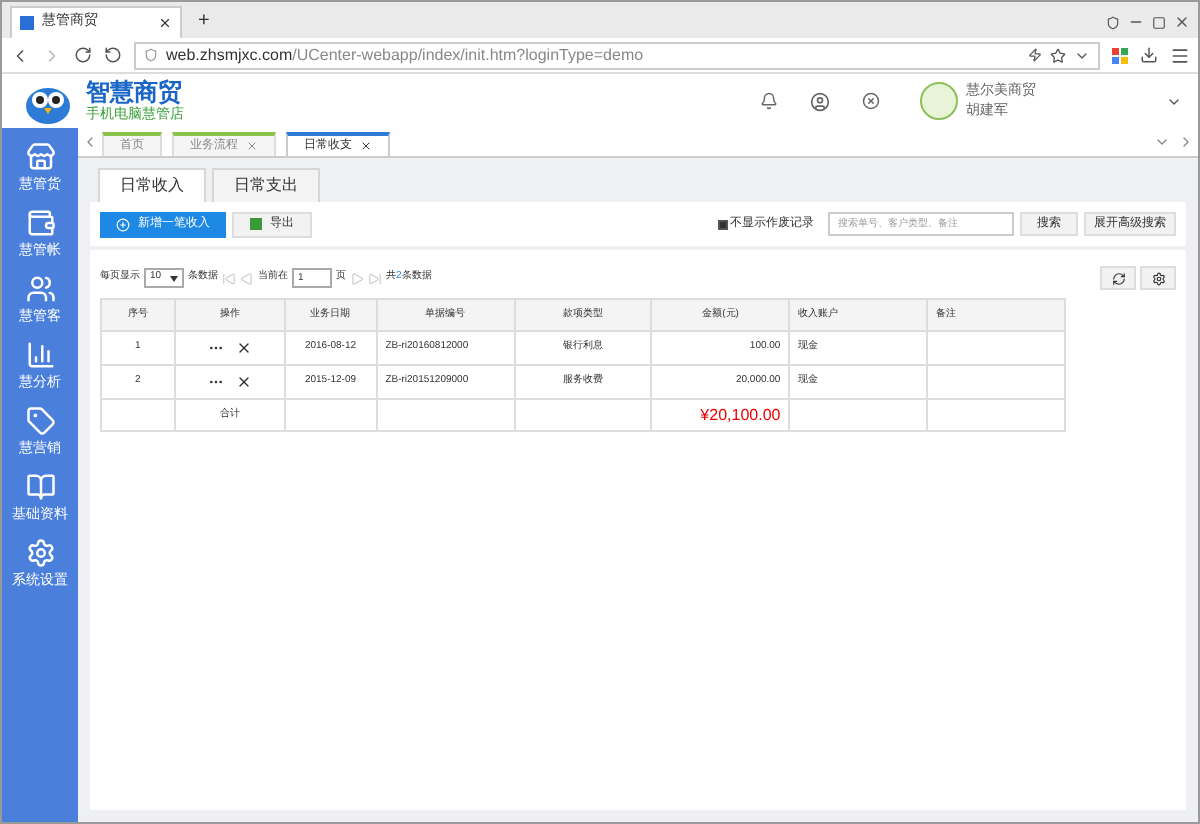 The height and width of the screenshot is (824, 1200). Describe the element at coordinates (83, 55) in the screenshot. I see `reload-icon` at that location.